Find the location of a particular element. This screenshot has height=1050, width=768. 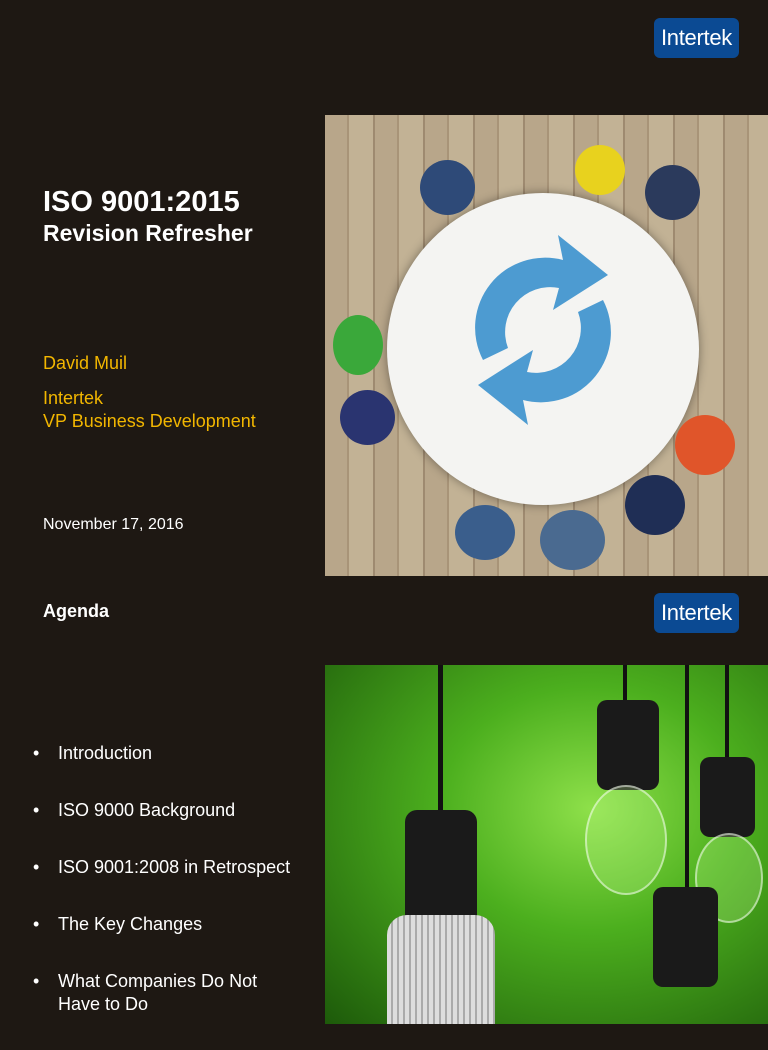

agenda-item: ISO 9001:2008 in Retrospect is located at coordinates (173, 867).